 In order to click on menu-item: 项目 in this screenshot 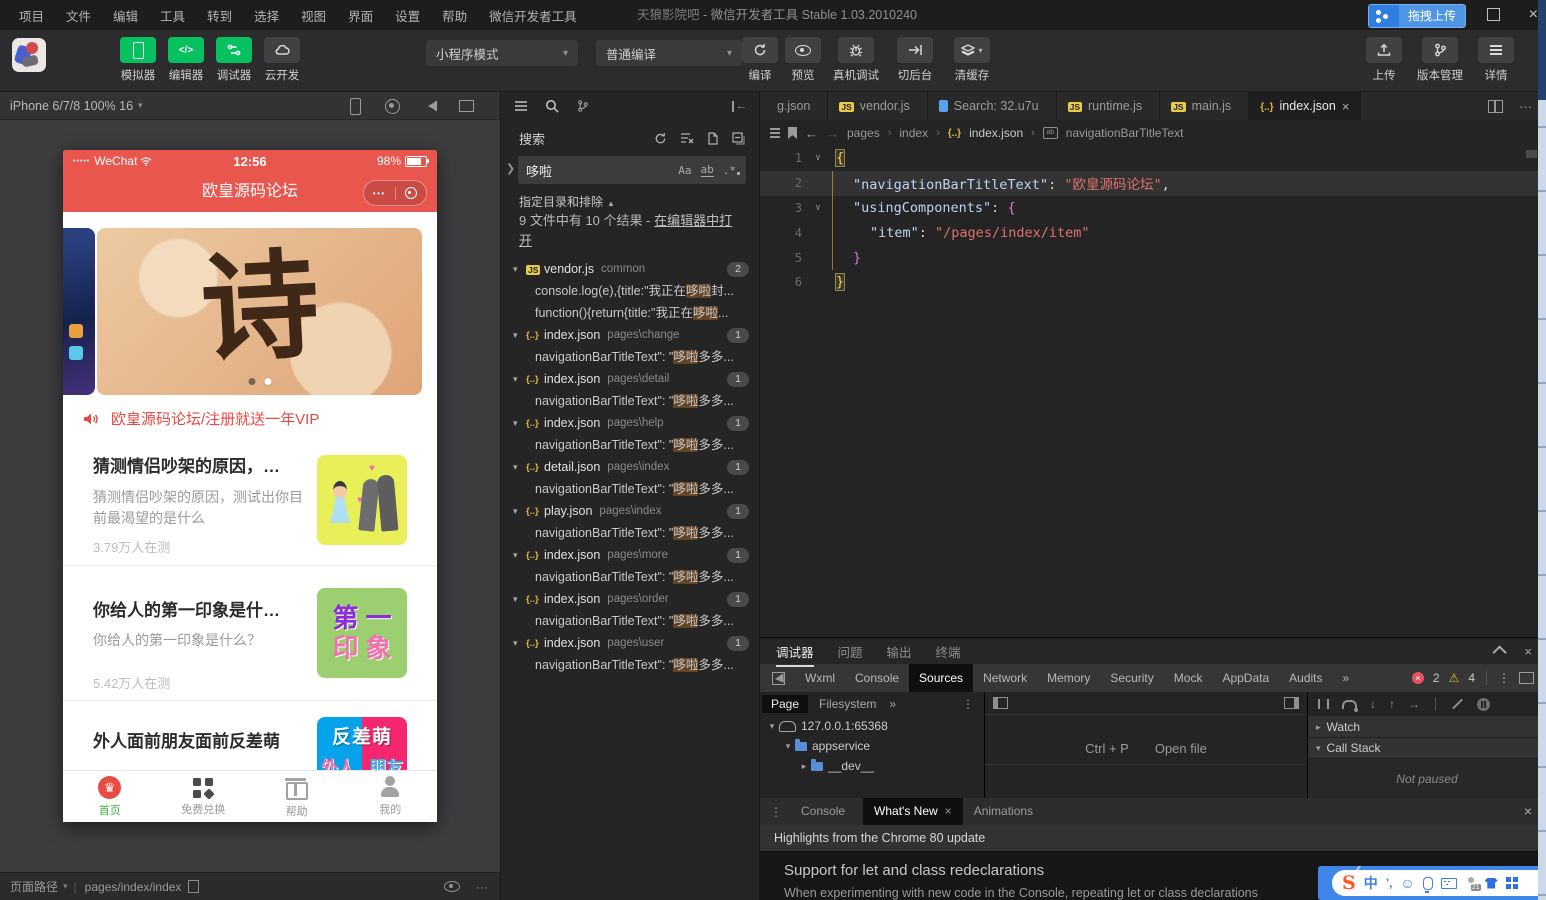, I will do `click(31, 15)`.